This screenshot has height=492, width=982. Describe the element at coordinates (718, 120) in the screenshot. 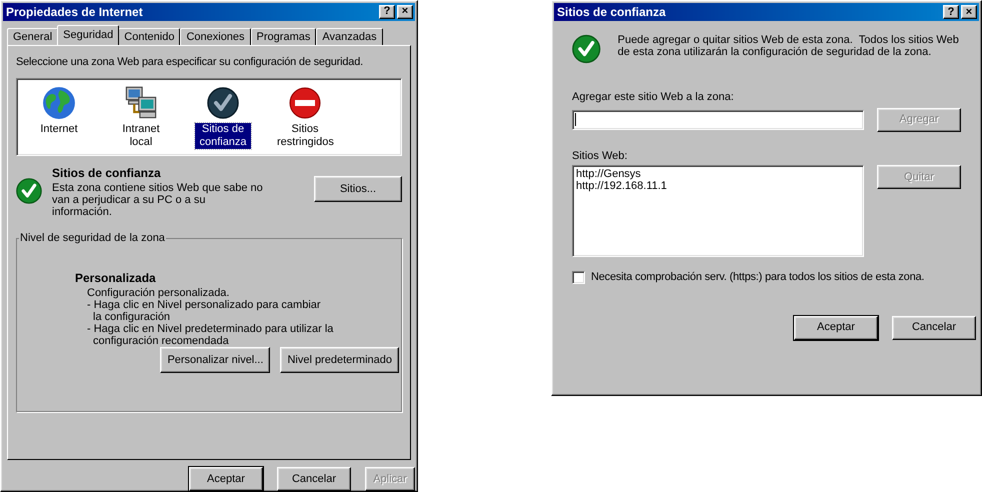

I see `site-input-field` at that location.